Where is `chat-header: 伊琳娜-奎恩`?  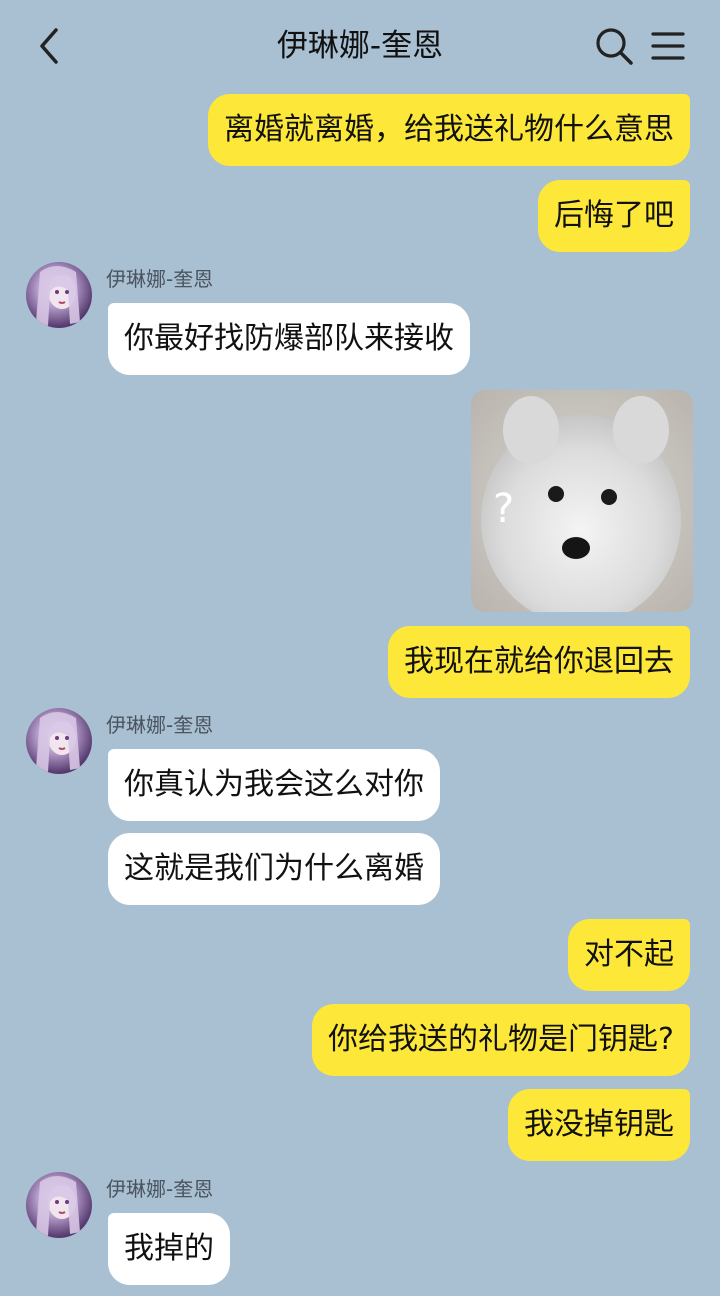 chat-header: 伊琳娜-奎恩 is located at coordinates (360, 46).